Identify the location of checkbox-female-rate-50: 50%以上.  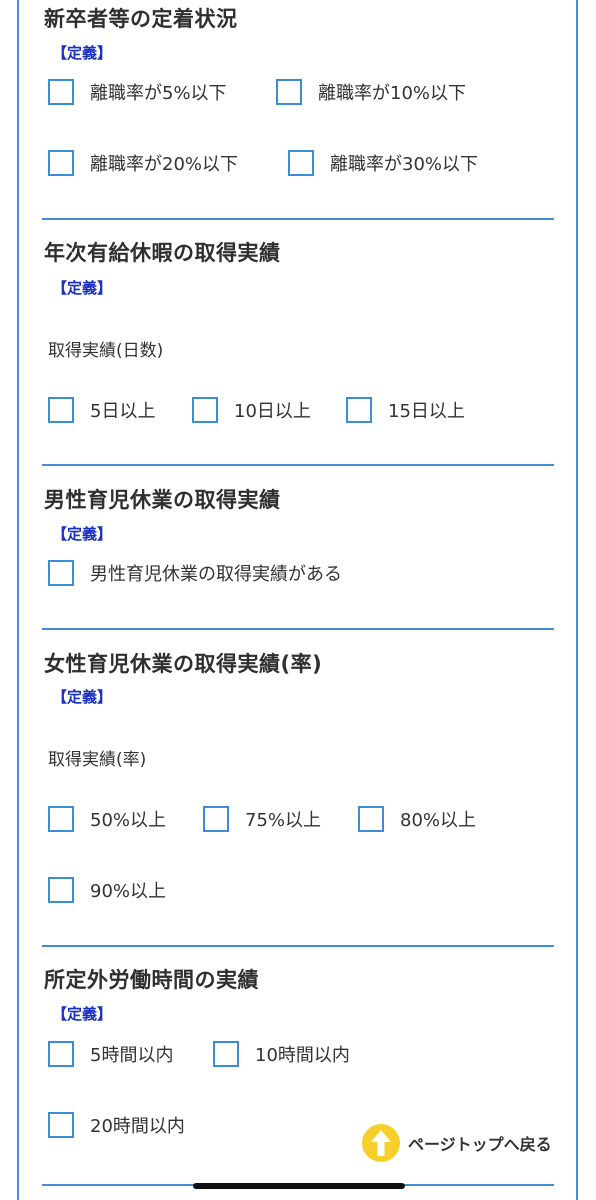
(107, 819).